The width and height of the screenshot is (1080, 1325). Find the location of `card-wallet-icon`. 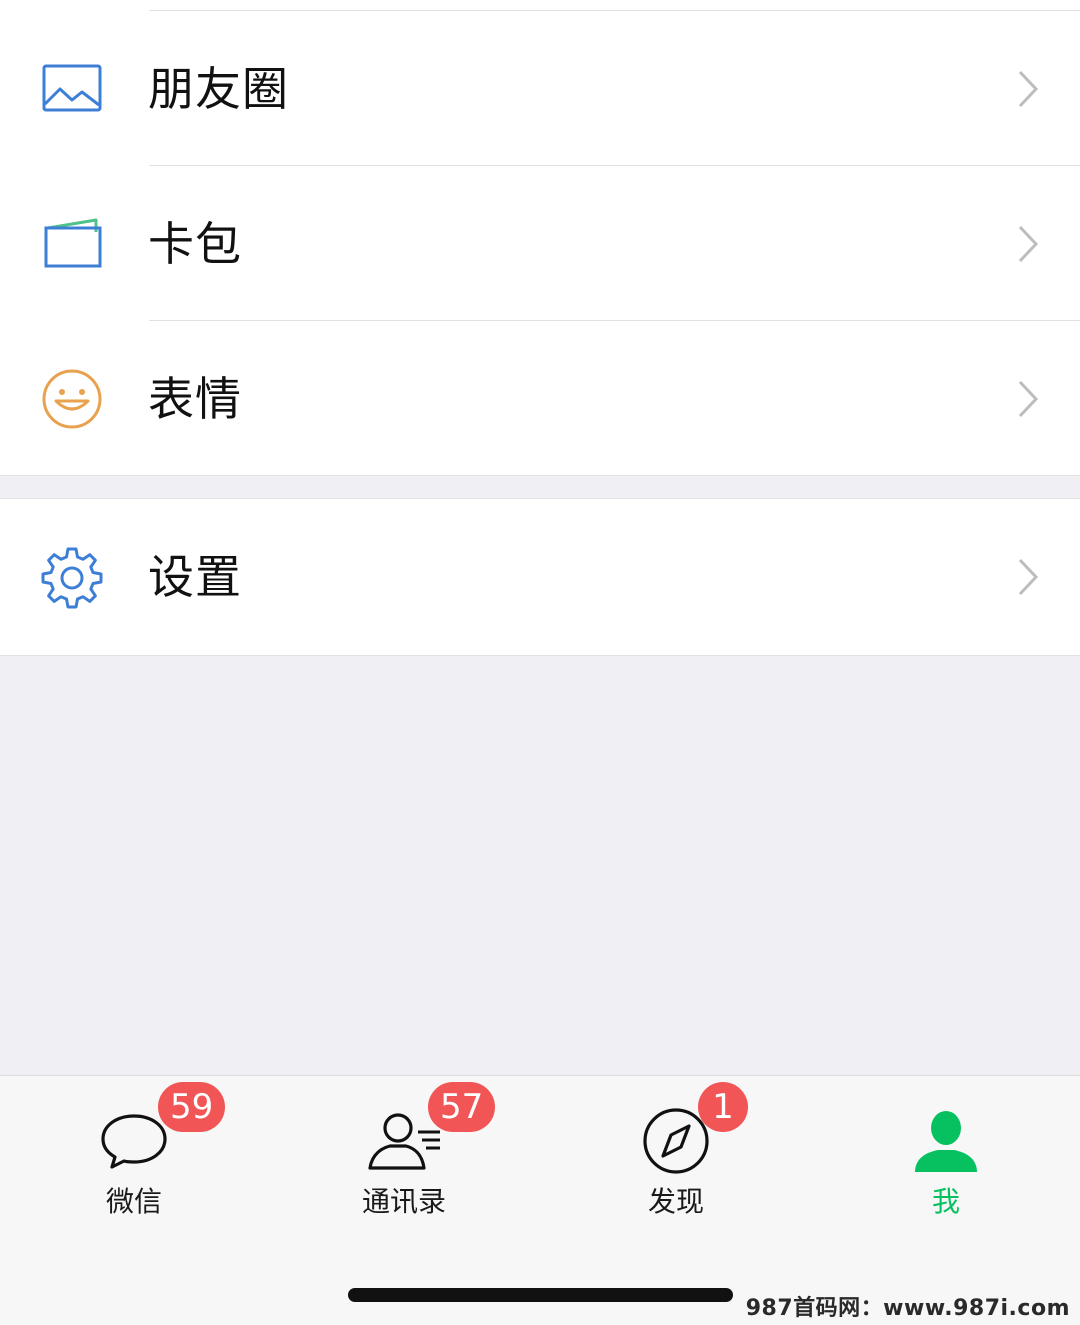

card-wallet-icon is located at coordinates (72, 244).